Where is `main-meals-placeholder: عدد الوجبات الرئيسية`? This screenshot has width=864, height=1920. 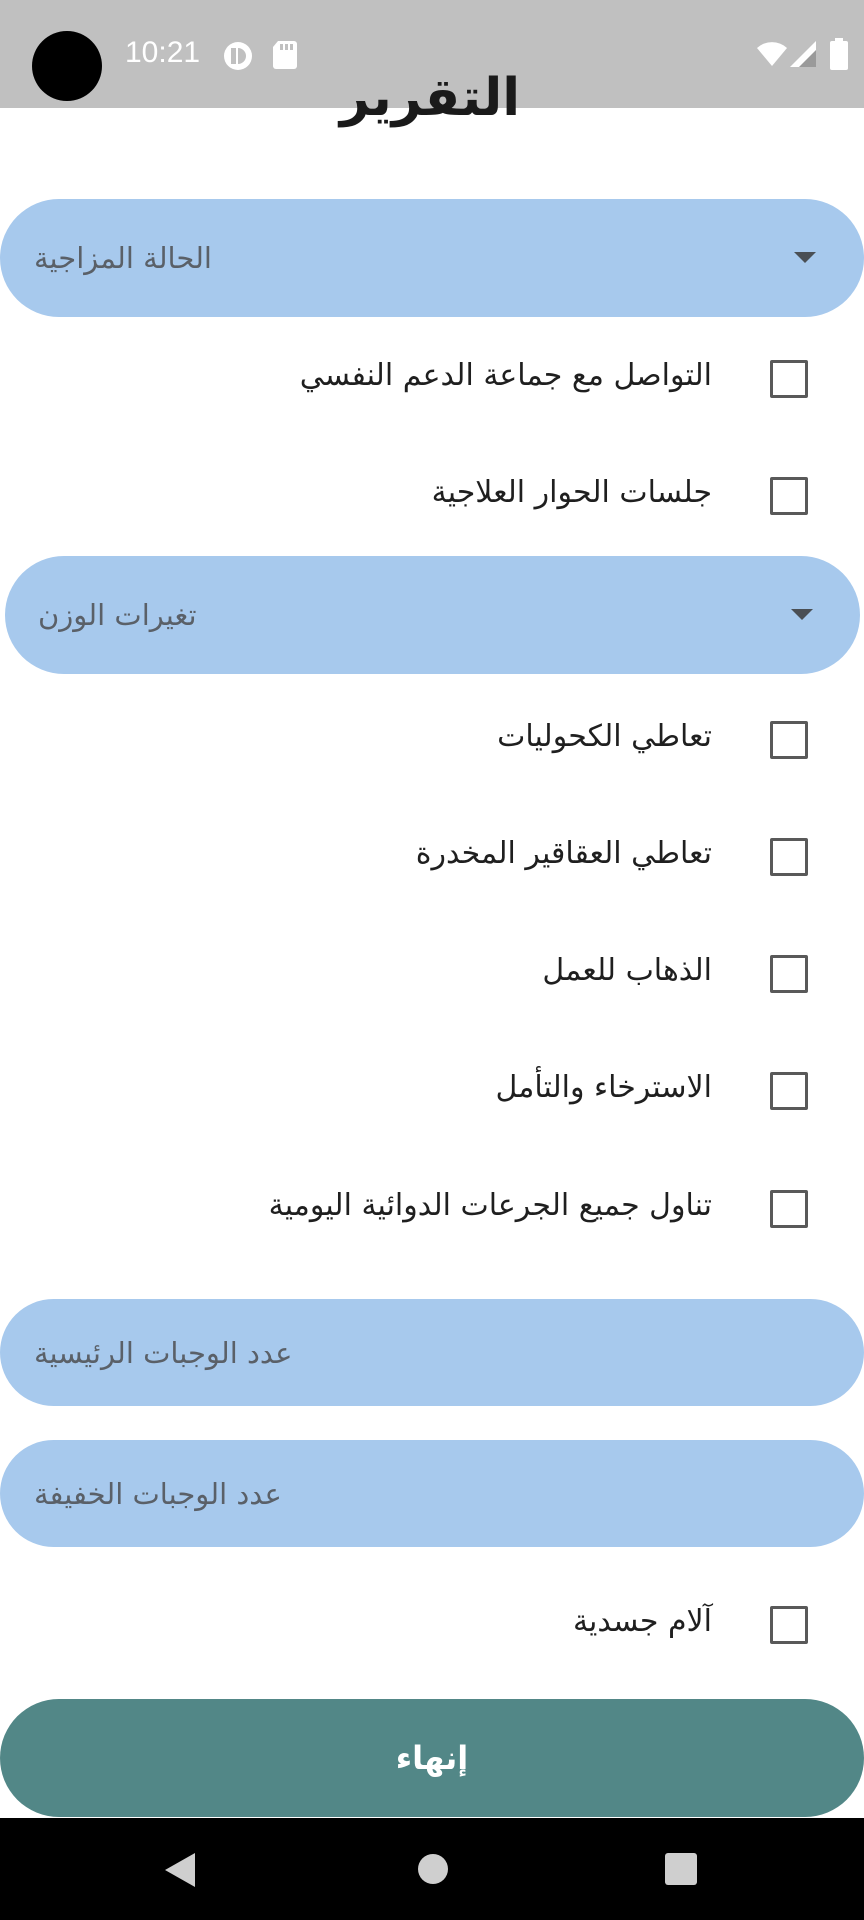
main-meals-placeholder: عدد الوجبات الرئيسية is located at coordinates (163, 1352).